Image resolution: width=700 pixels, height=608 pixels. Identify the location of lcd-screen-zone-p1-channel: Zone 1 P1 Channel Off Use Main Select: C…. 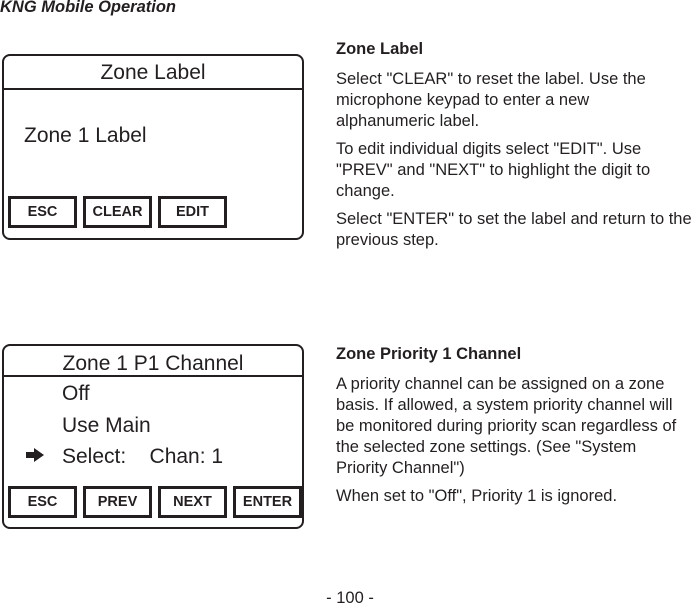
(153, 436).